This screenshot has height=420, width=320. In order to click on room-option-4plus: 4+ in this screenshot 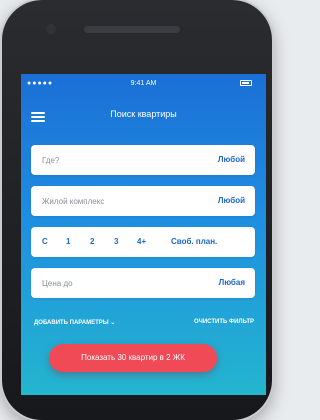, I will do `click(141, 241)`.